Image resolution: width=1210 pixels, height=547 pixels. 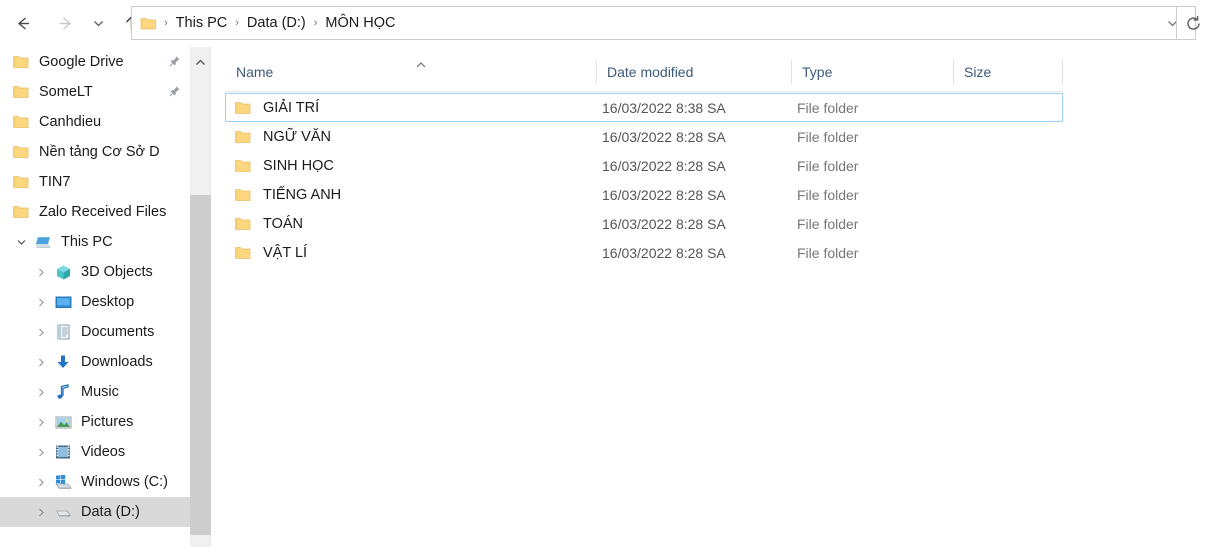 I want to click on column-header-name: Name, so click(x=410, y=72).